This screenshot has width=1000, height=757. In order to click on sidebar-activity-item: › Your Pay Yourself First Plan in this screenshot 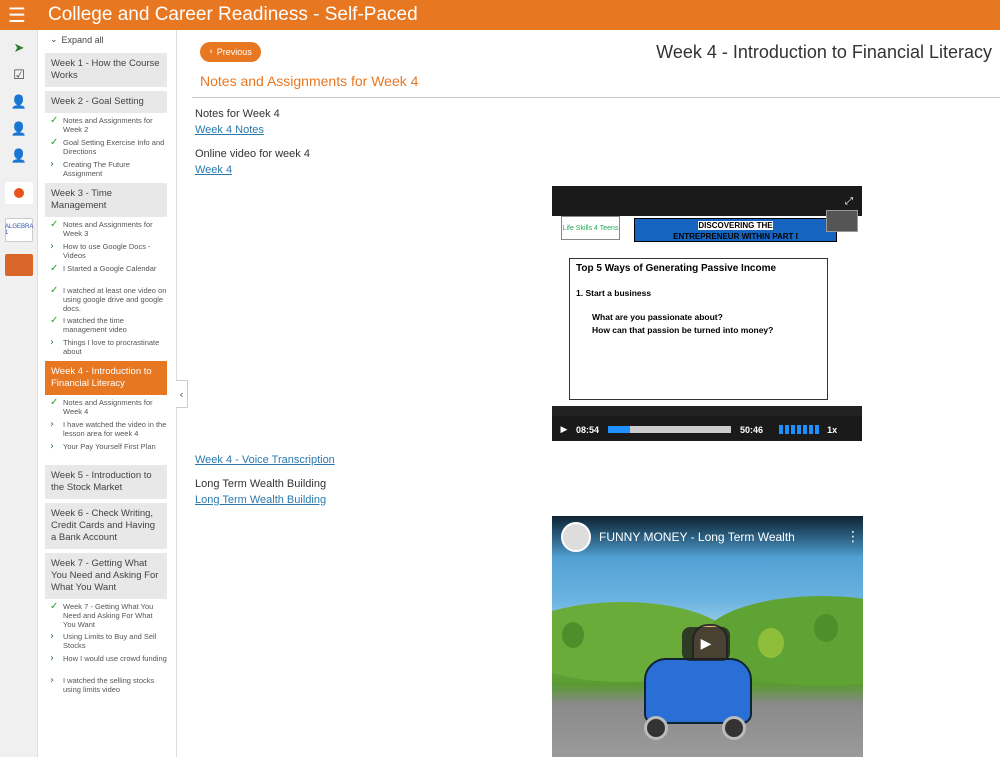, I will do `click(108, 451)`.